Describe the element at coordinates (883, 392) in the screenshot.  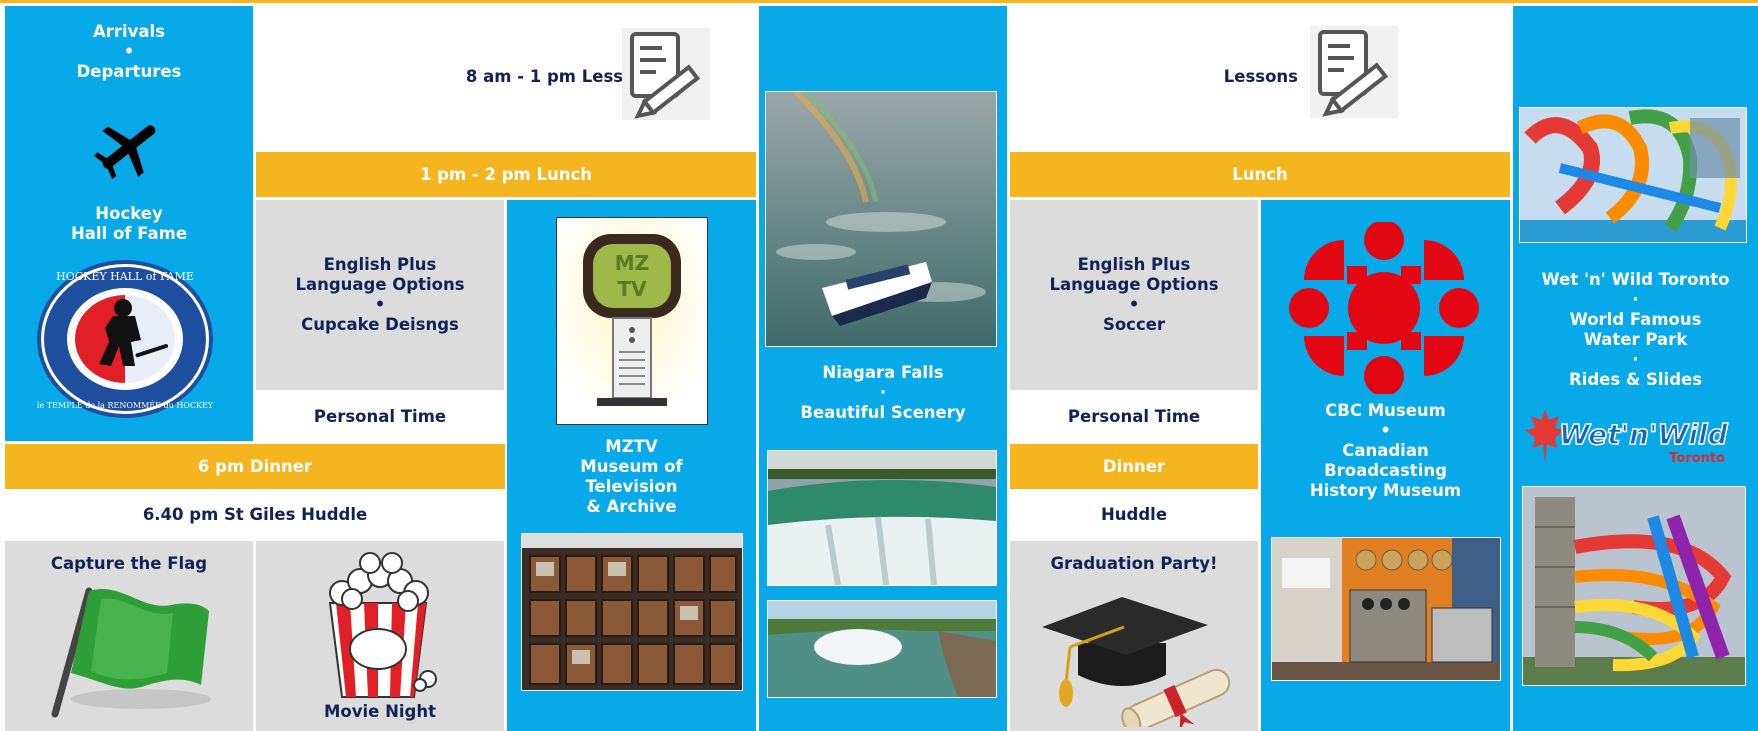
I see `niagara-label: Niagara Falls · Beautiful Scenery` at that location.